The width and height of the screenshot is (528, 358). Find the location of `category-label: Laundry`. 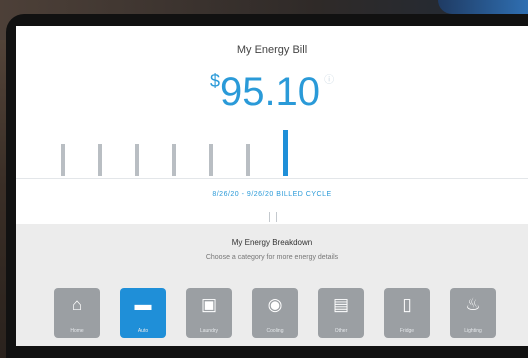

category-label: Laundry is located at coordinates (209, 331).